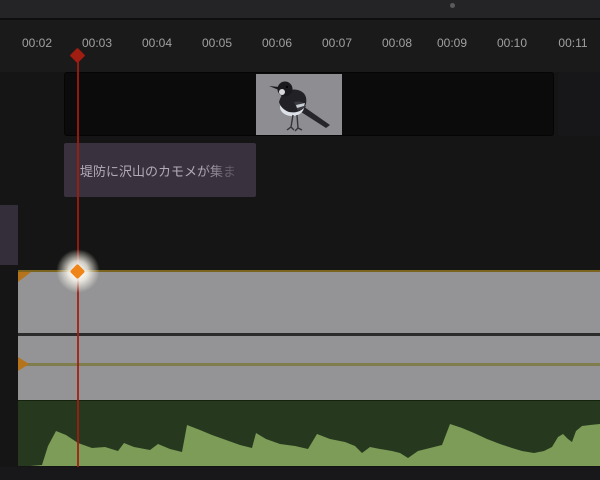 This screenshot has height=480, width=600. I want to click on subtitle-clip: 堤防に沢山のカモメが集ま, so click(160, 170).